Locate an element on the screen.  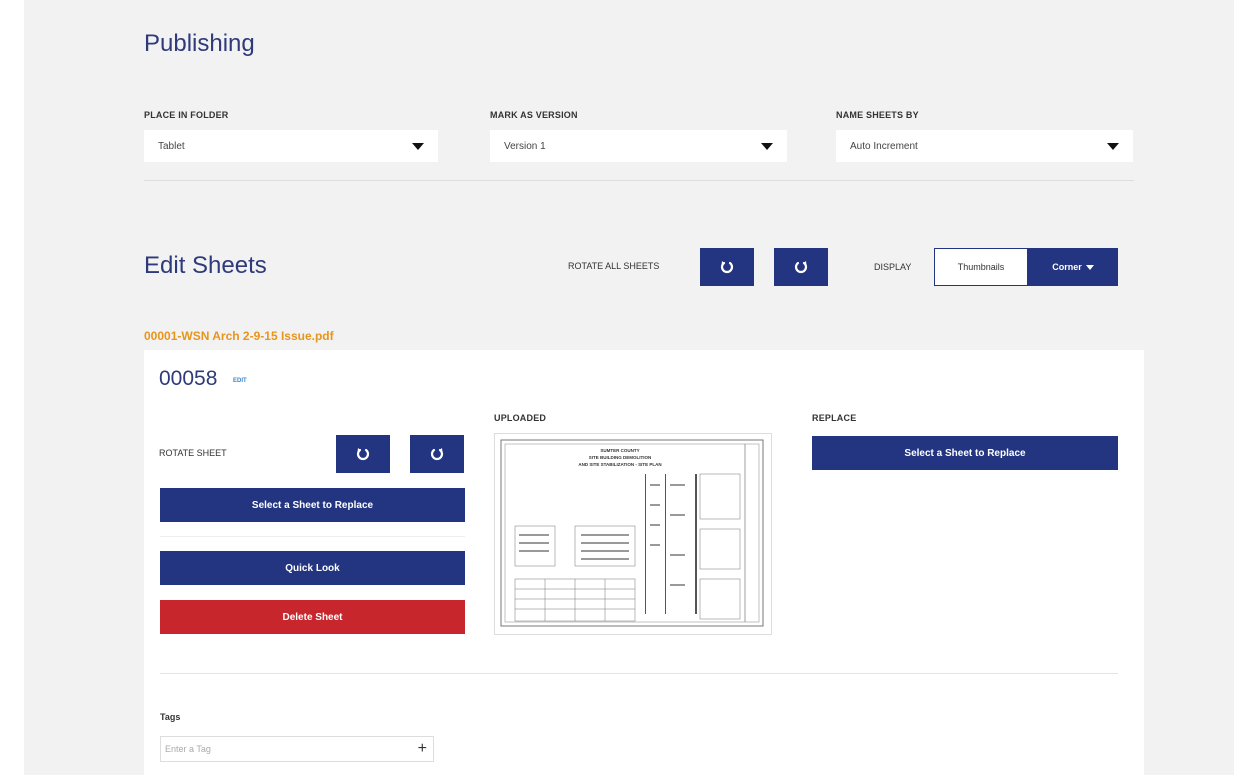
uploaded-label: UPLOADED is located at coordinates (520, 418).